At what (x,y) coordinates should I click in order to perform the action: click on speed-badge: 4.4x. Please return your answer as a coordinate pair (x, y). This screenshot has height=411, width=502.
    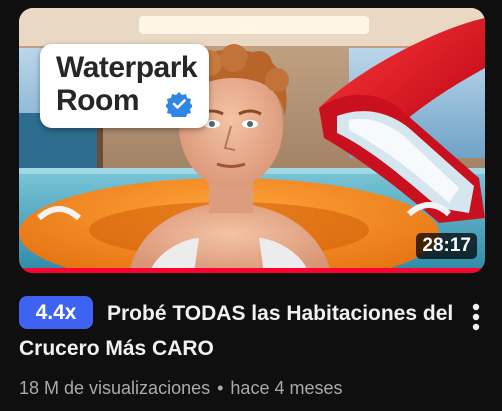
    Looking at the image, I should click on (56, 312).